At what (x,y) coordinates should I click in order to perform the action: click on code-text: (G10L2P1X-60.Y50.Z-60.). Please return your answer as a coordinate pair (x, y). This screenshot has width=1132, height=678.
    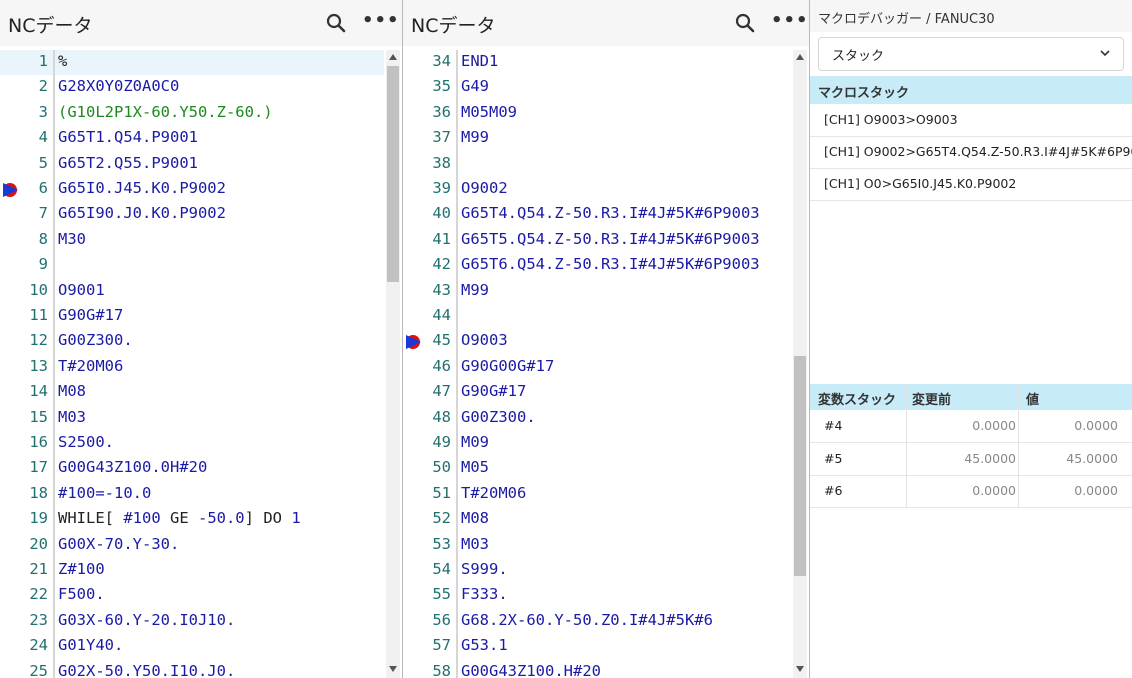
    Looking at the image, I should click on (165, 112).